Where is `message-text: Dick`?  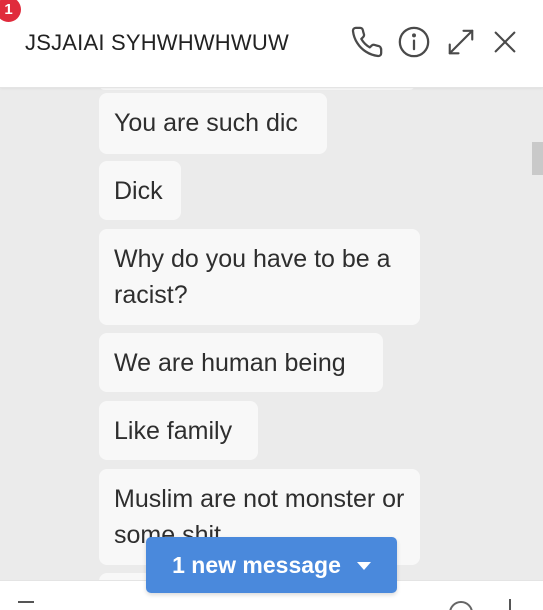 message-text: Dick is located at coordinates (138, 191).